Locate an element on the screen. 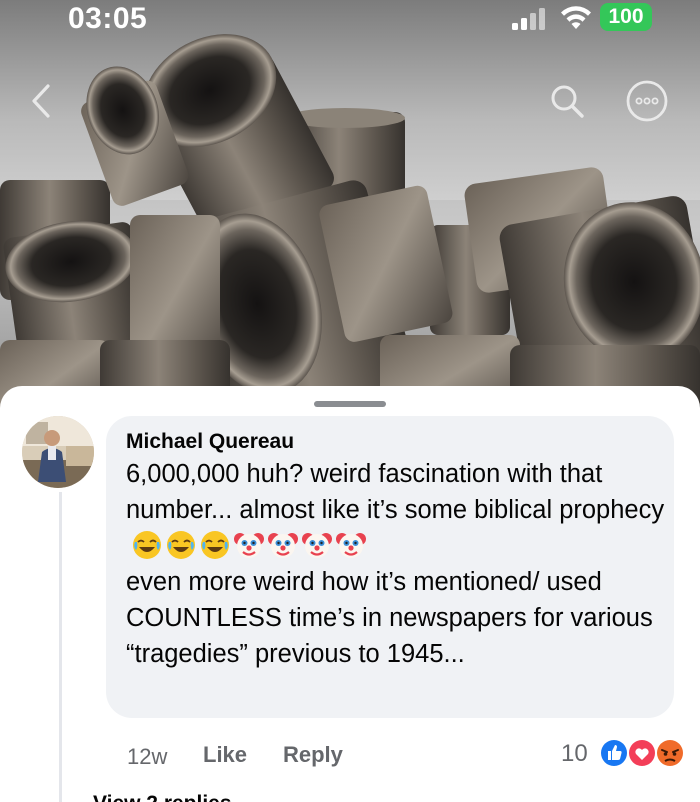 The height and width of the screenshot is (802, 700). view-replies-link: View 2 replies is located at coordinates (162, 797).